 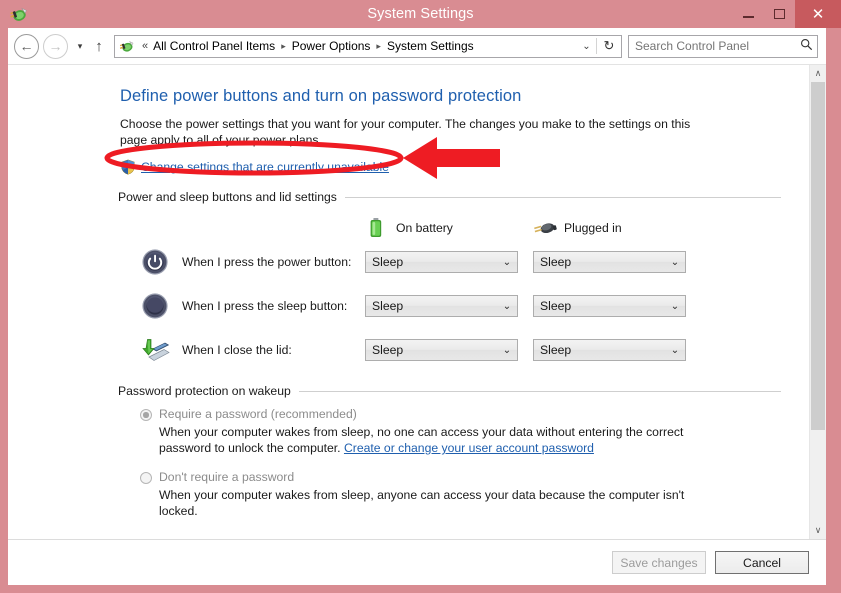 I want to click on setting-row-close-lid: When I close the lid: Sleep ⌄ Sleep ⌄, so click(x=450, y=350).